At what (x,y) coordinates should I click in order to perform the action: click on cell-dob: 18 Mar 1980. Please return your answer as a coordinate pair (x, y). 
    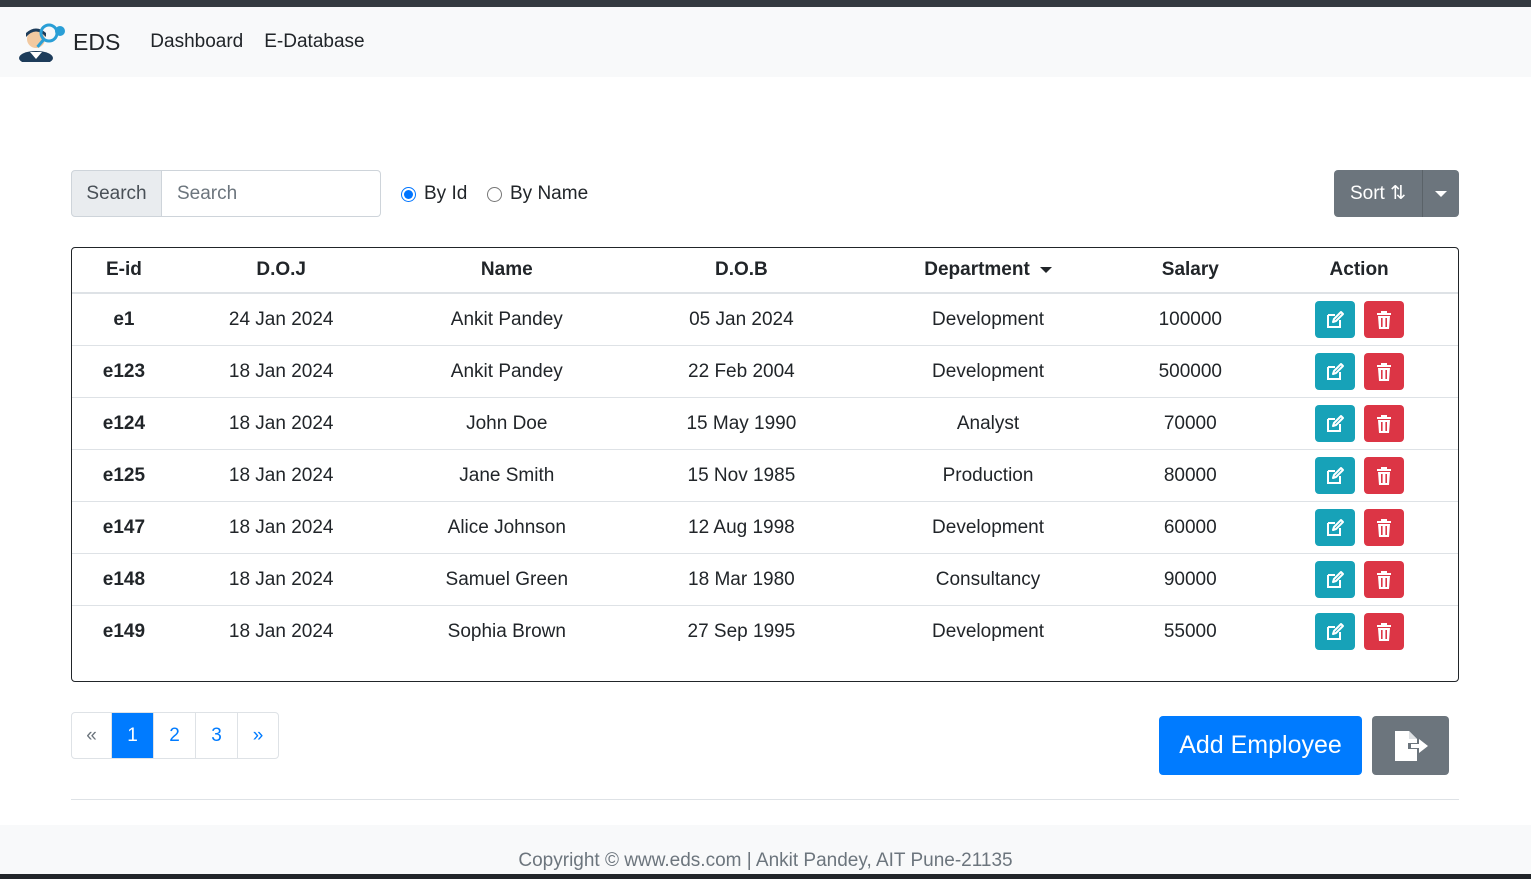
    Looking at the image, I should click on (741, 579).